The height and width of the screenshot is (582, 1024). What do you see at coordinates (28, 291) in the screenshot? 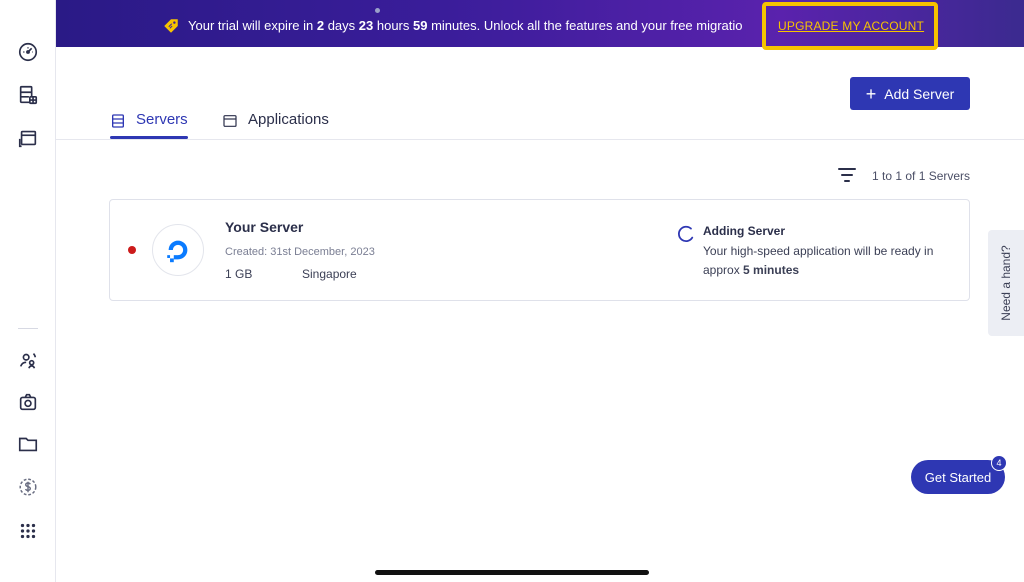
I see `sidebar` at bounding box center [28, 291].